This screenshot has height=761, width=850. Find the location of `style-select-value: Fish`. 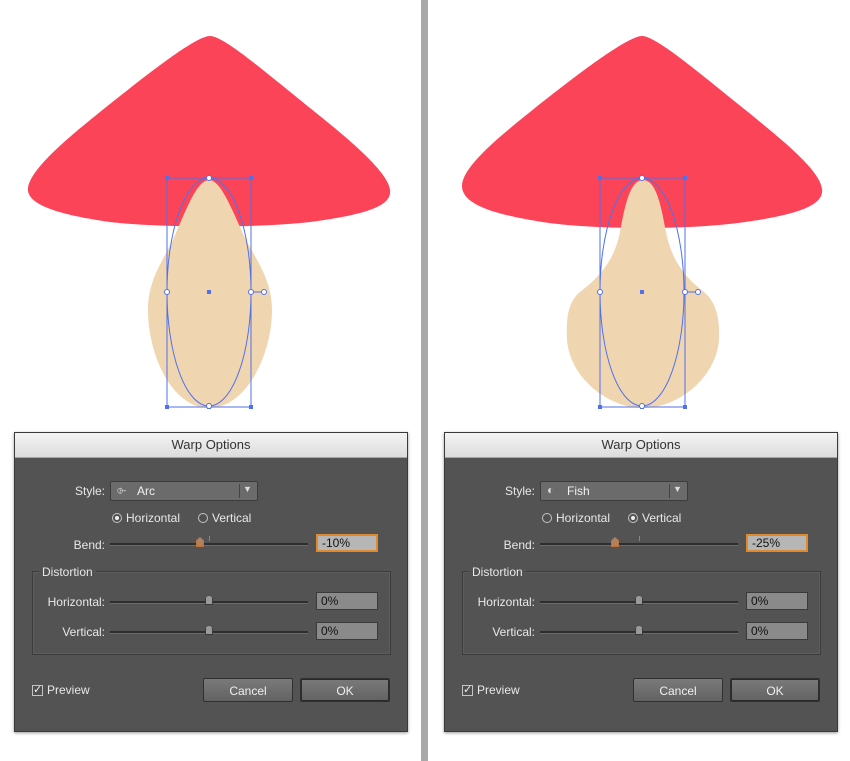

style-select-value: Fish is located at coordinates (578, 491).